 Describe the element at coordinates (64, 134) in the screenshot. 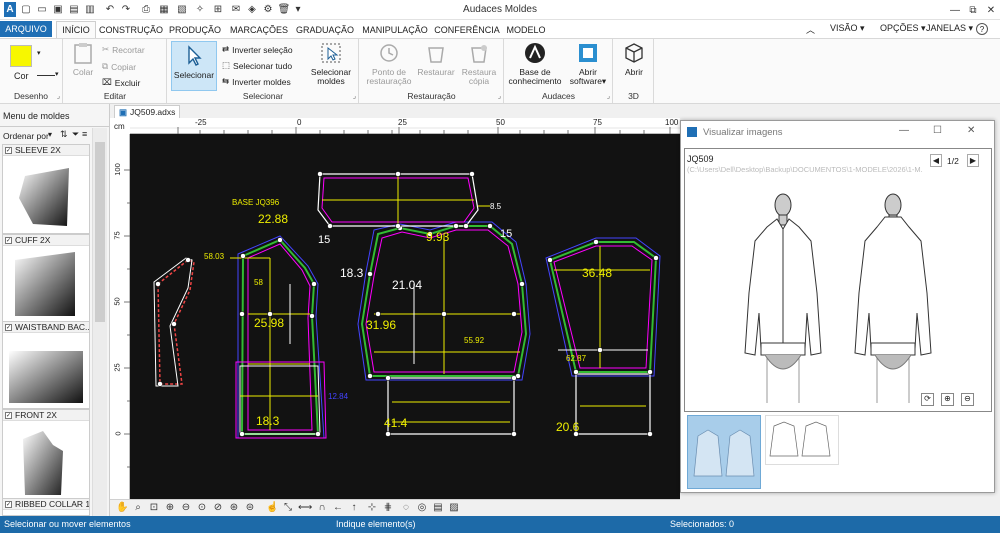

I see `sort-icon: ⇅` at that location.